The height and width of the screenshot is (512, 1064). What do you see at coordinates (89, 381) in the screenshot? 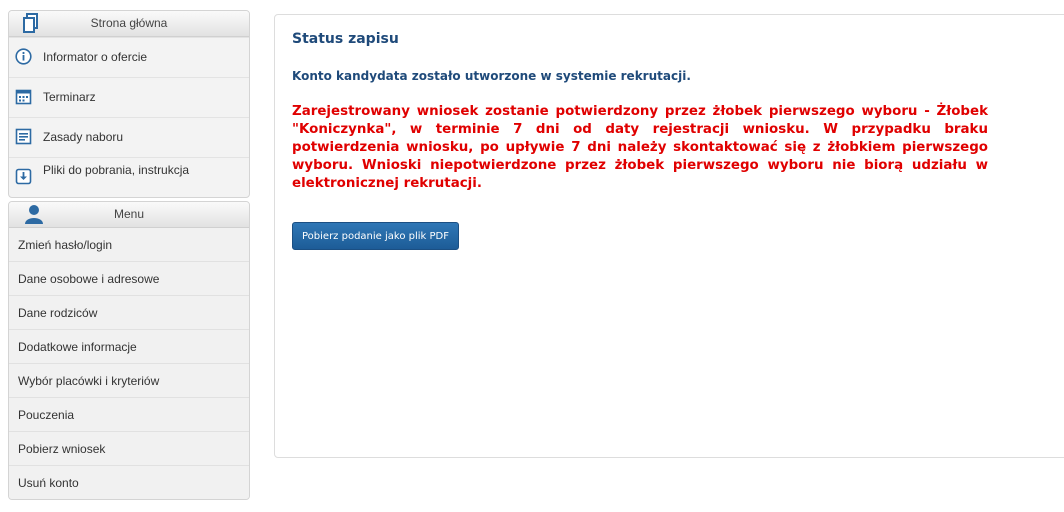
I see `menu-item-label: Wybór placówki i kryteriów` at bounding box center [89, 381].